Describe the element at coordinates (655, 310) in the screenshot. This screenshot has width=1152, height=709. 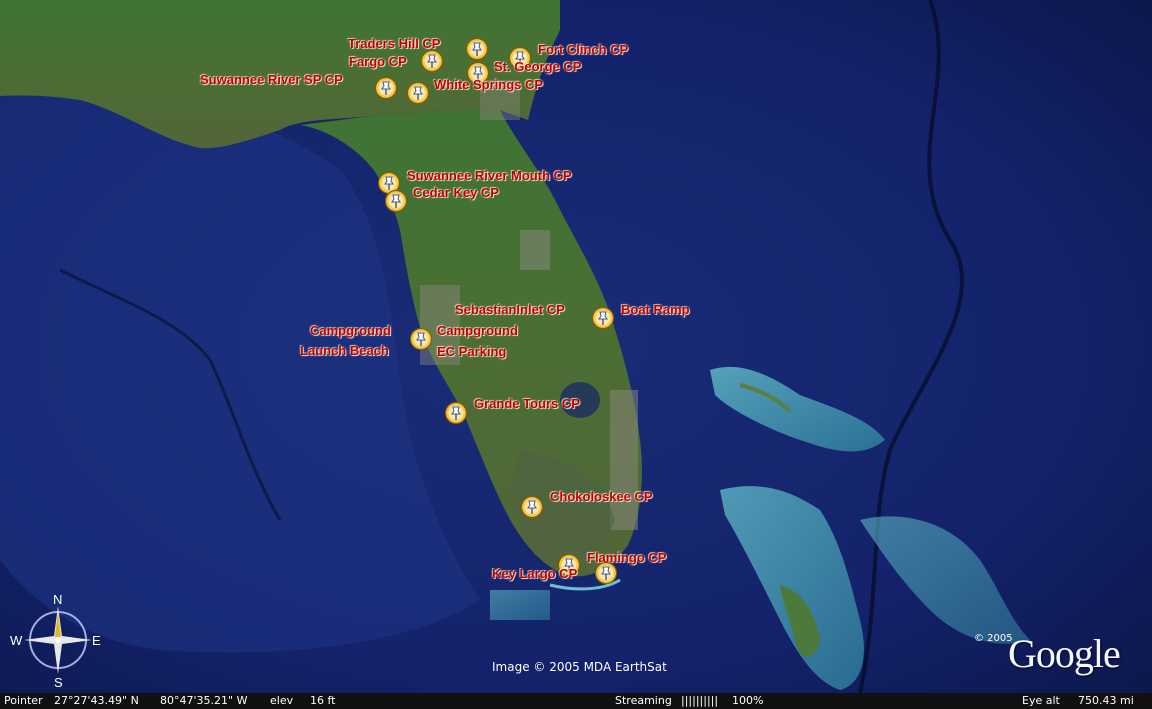
I see `placemark-label-boat-ramp: Boat Ramp` at that location.